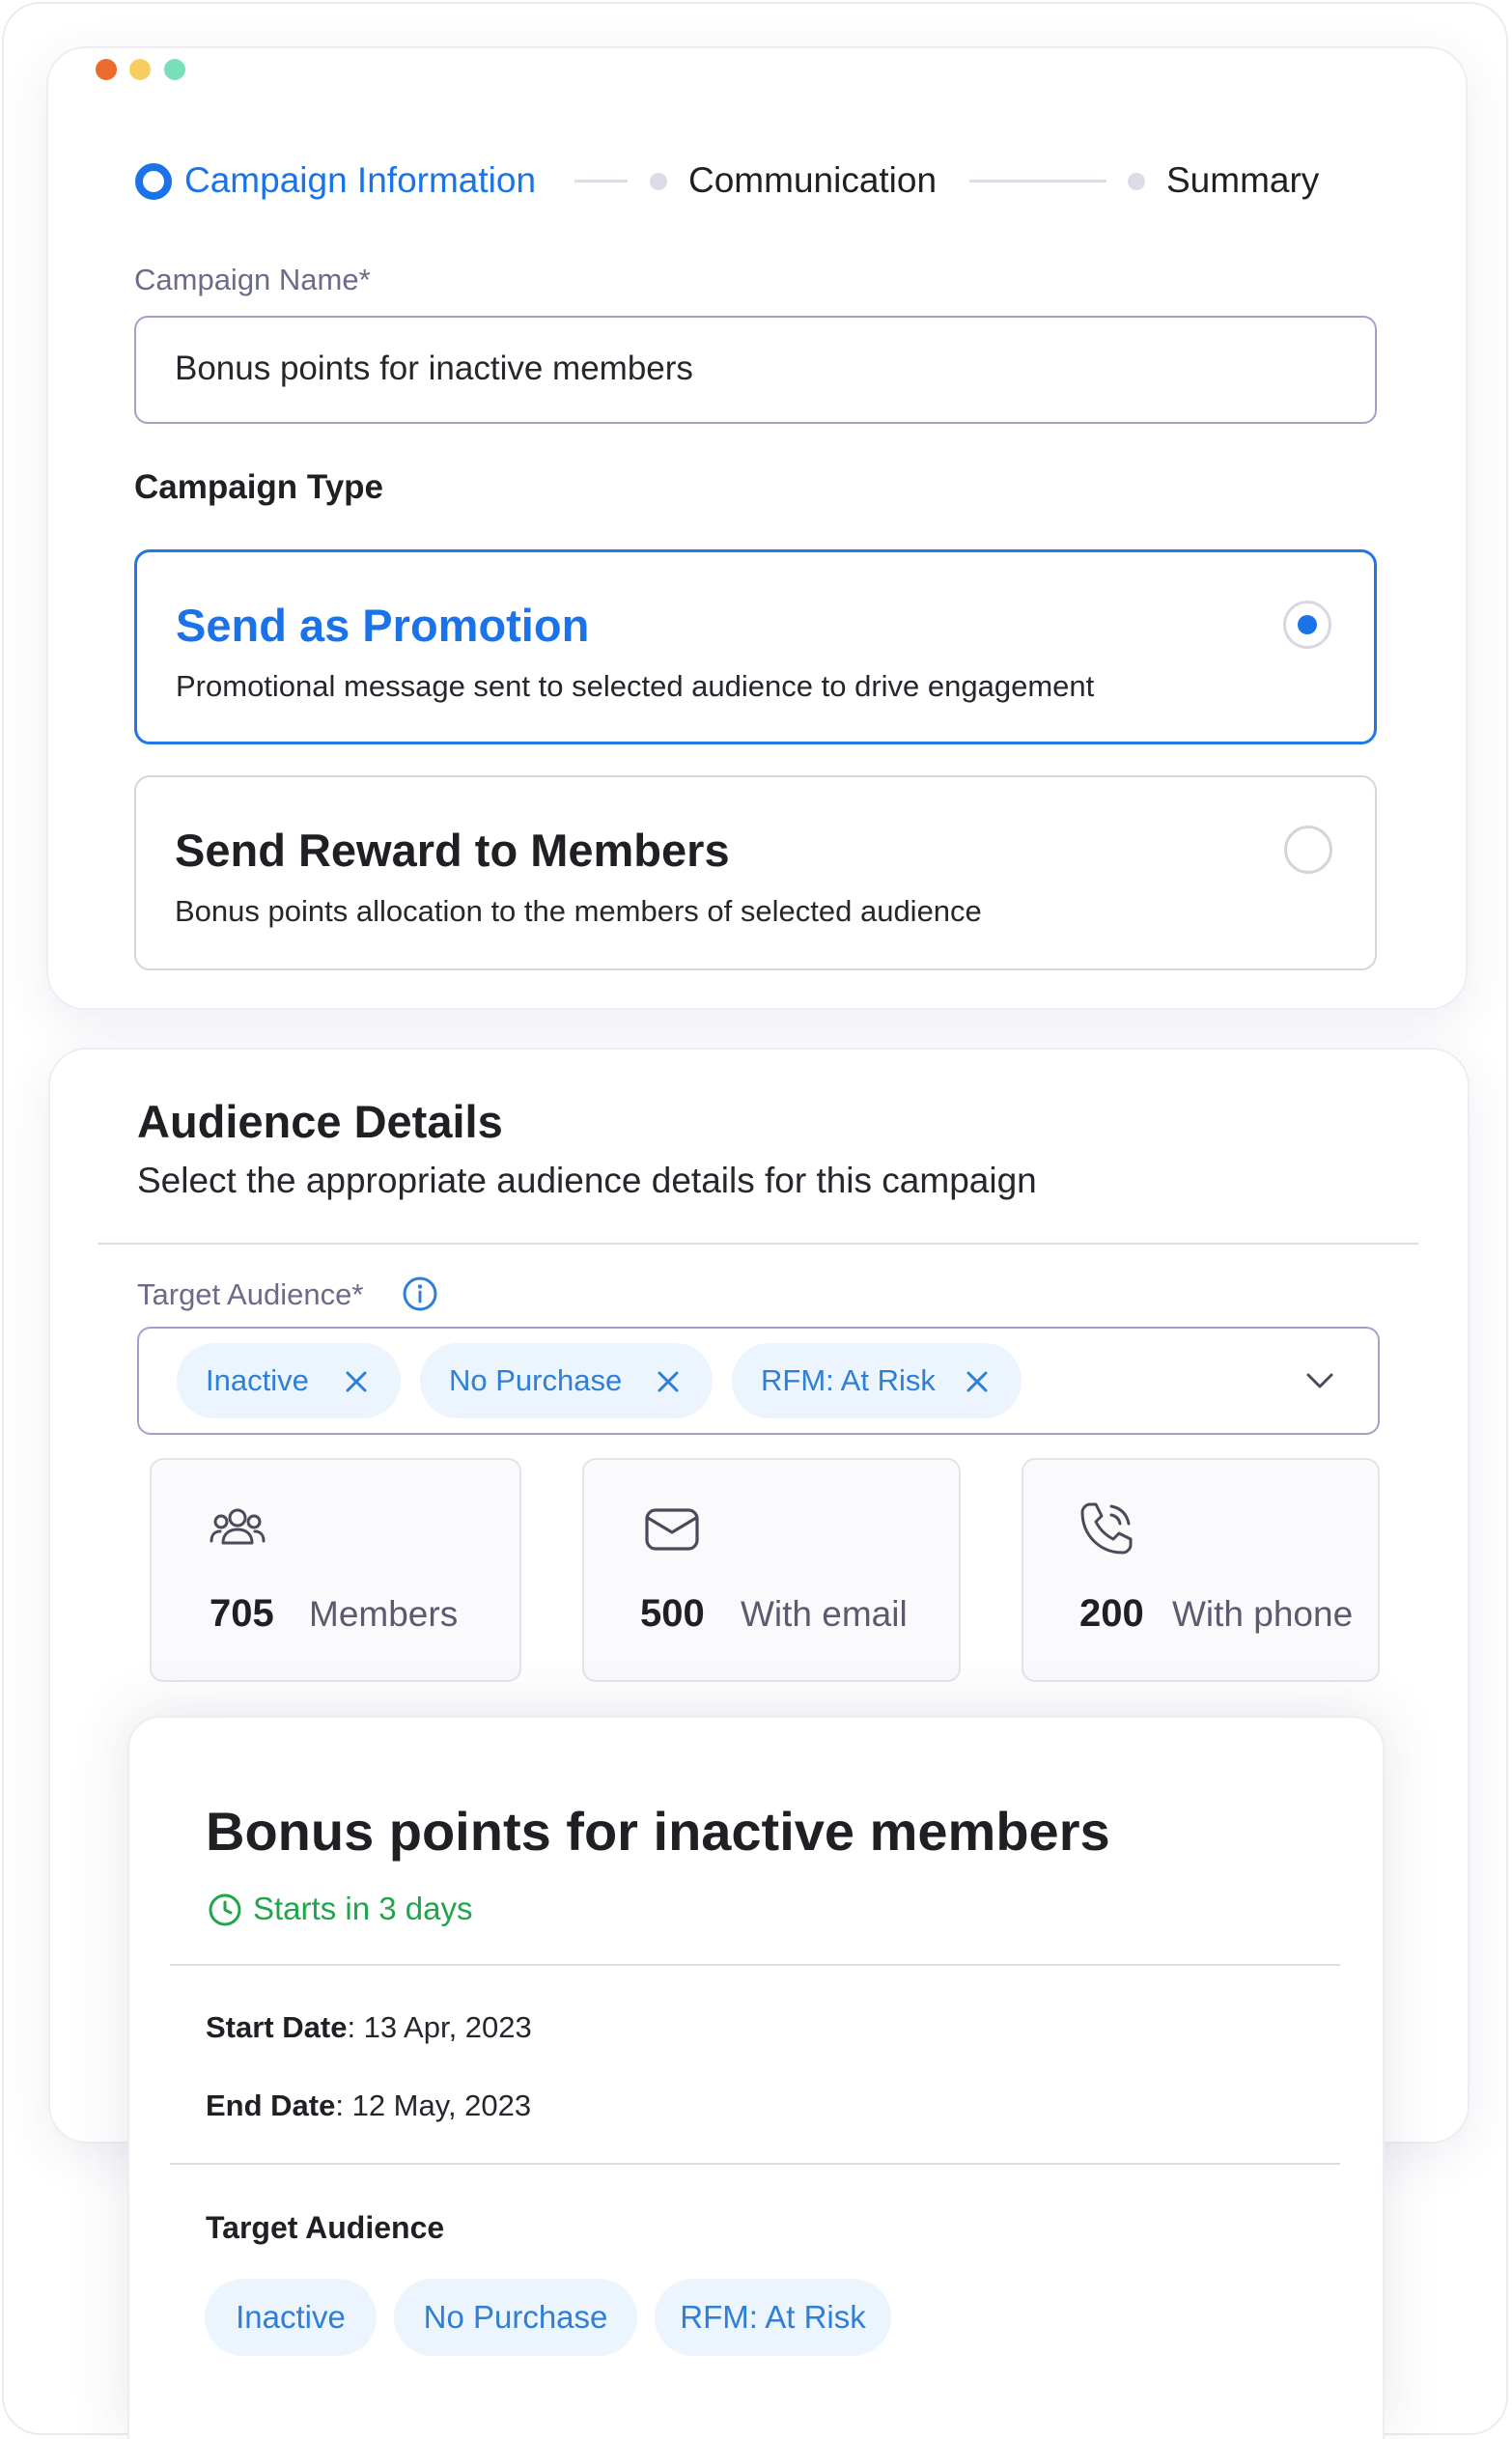 The image size is (1512, 2439). Describe the element at coordinates (320, 1121) in the screenshot. I see `audience-heading: Audience Details` at that location.